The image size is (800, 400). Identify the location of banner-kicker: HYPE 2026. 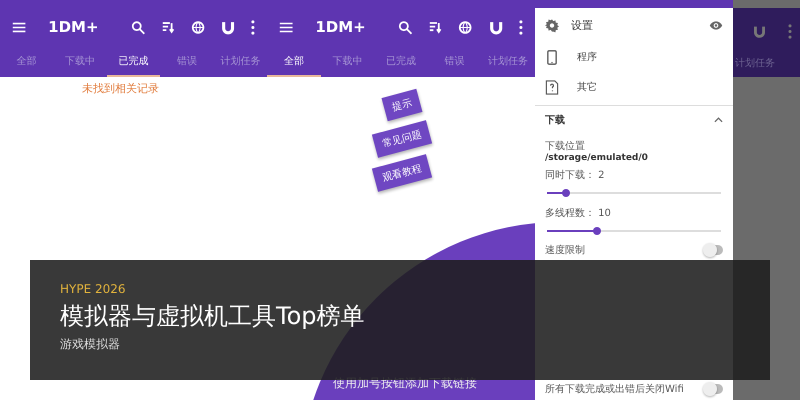
(93, 289).